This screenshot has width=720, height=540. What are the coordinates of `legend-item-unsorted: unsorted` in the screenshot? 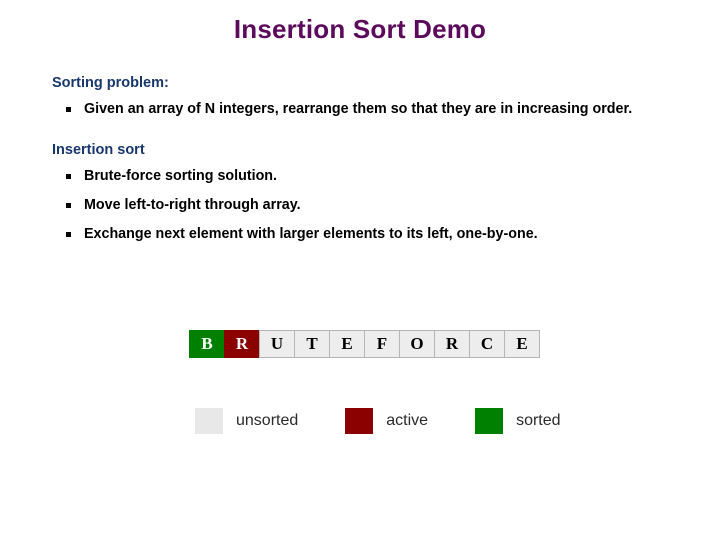 It's located at (246, 421).